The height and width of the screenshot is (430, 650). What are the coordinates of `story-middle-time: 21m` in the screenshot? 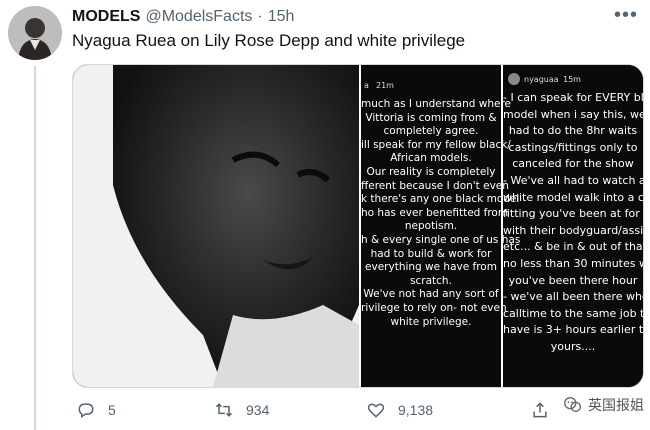 It's located at (385, 85).